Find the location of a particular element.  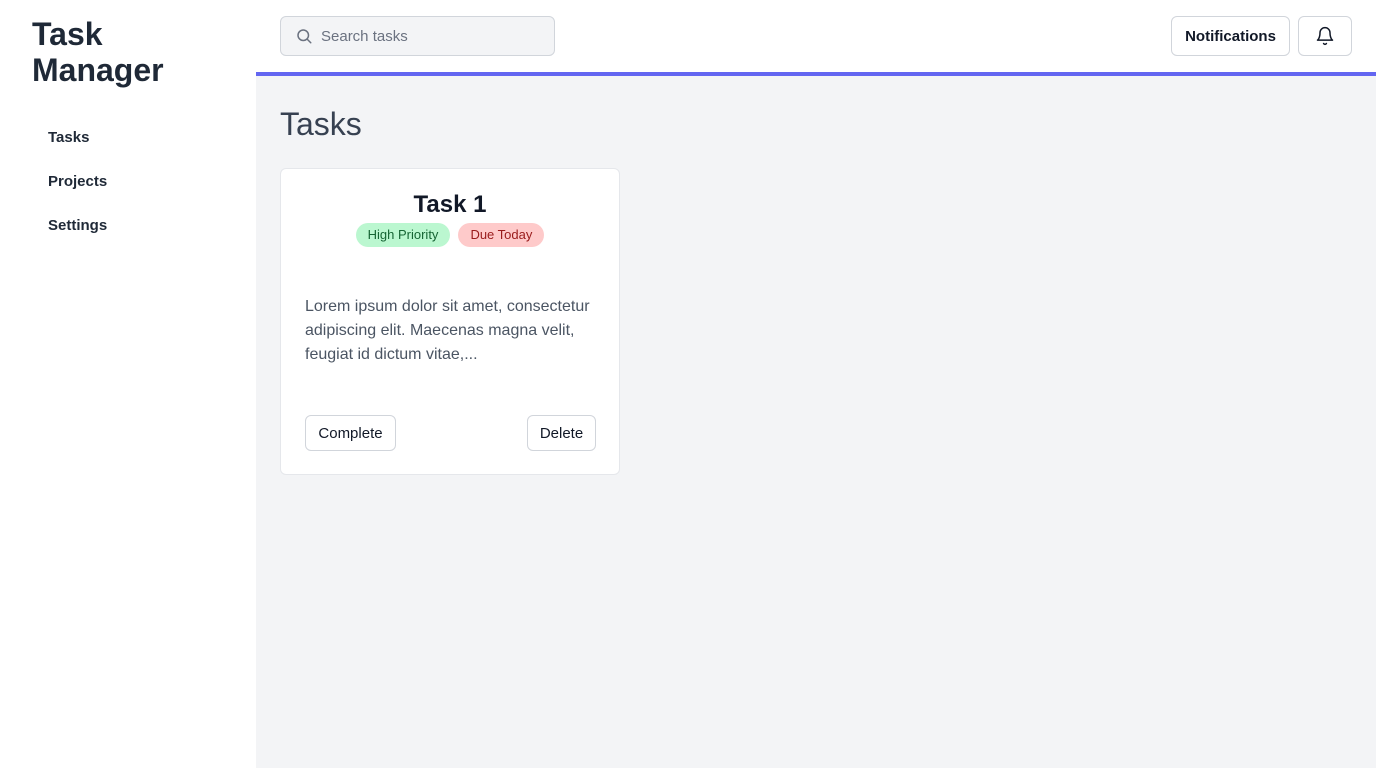

delete-button: Delete is located at coordinates (561, 433).